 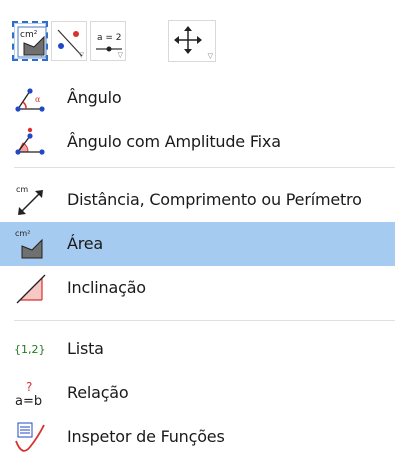 I want to click on svg-text: α, so click(x=38, y=99).